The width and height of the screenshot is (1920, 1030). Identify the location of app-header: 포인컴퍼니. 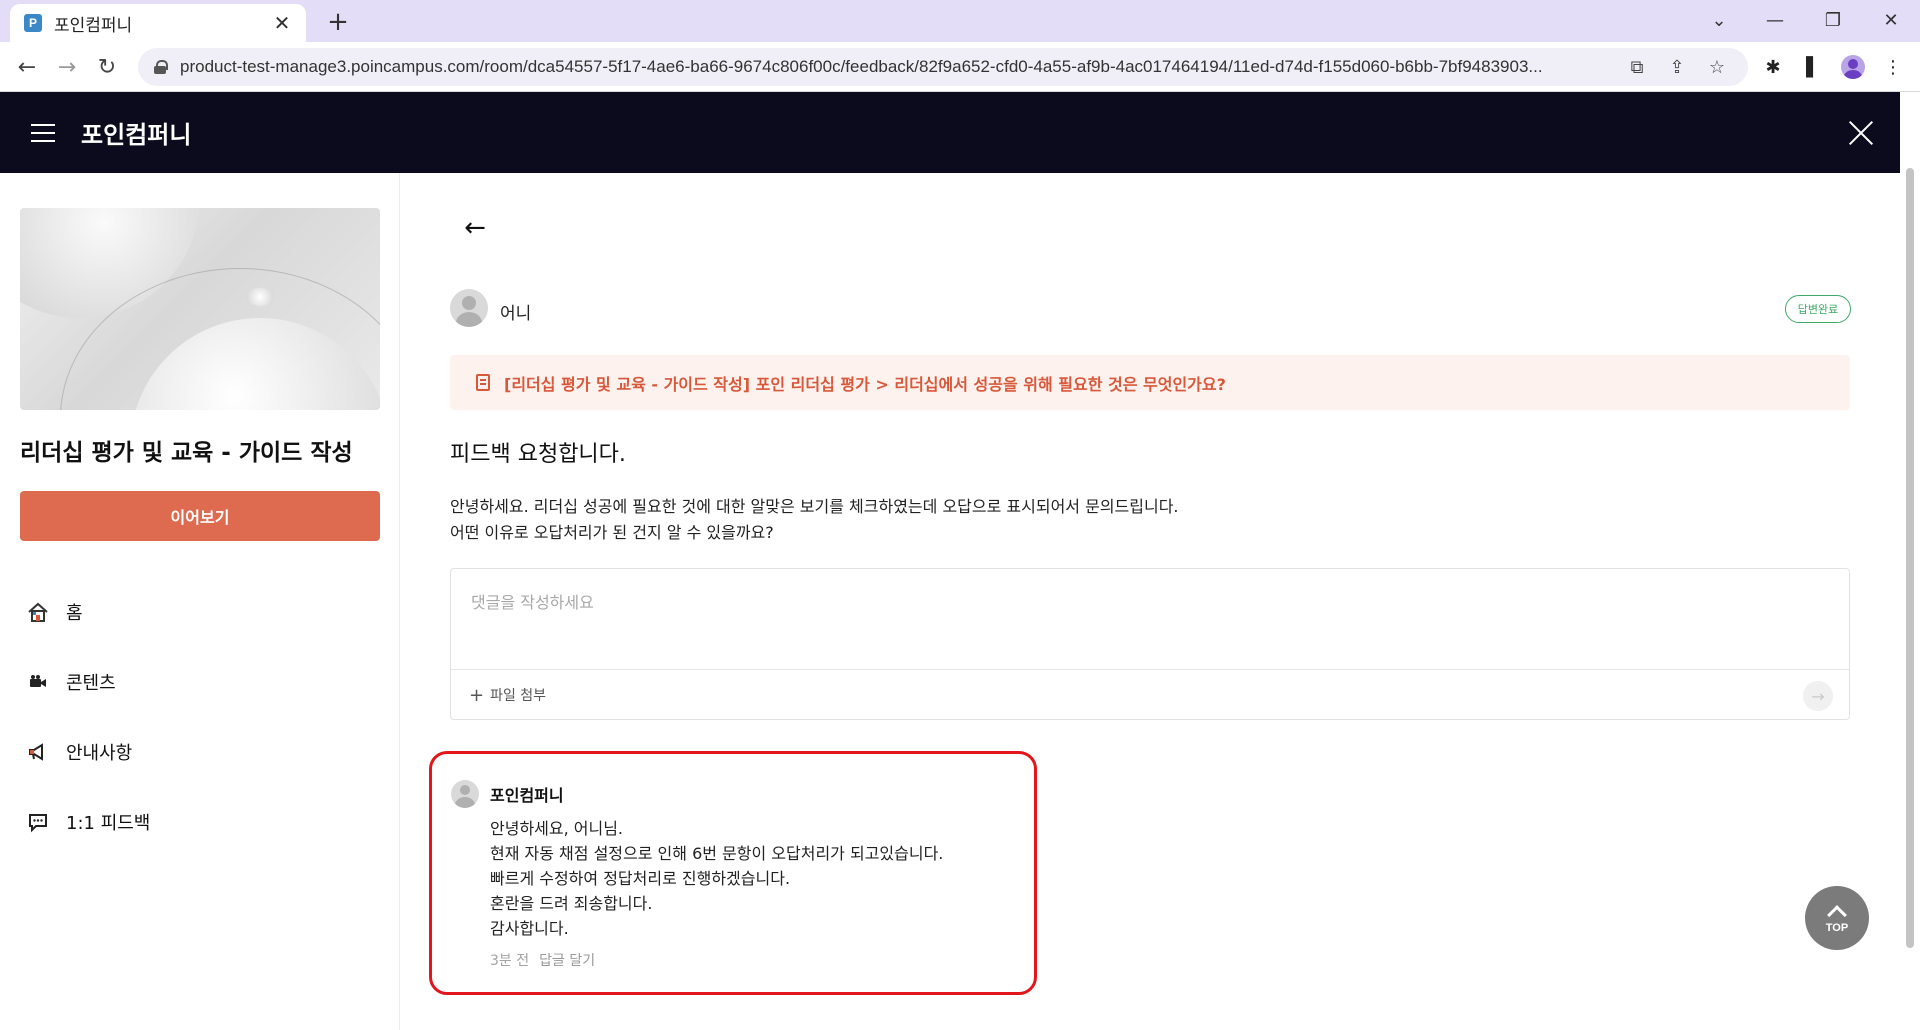
(950, 132).